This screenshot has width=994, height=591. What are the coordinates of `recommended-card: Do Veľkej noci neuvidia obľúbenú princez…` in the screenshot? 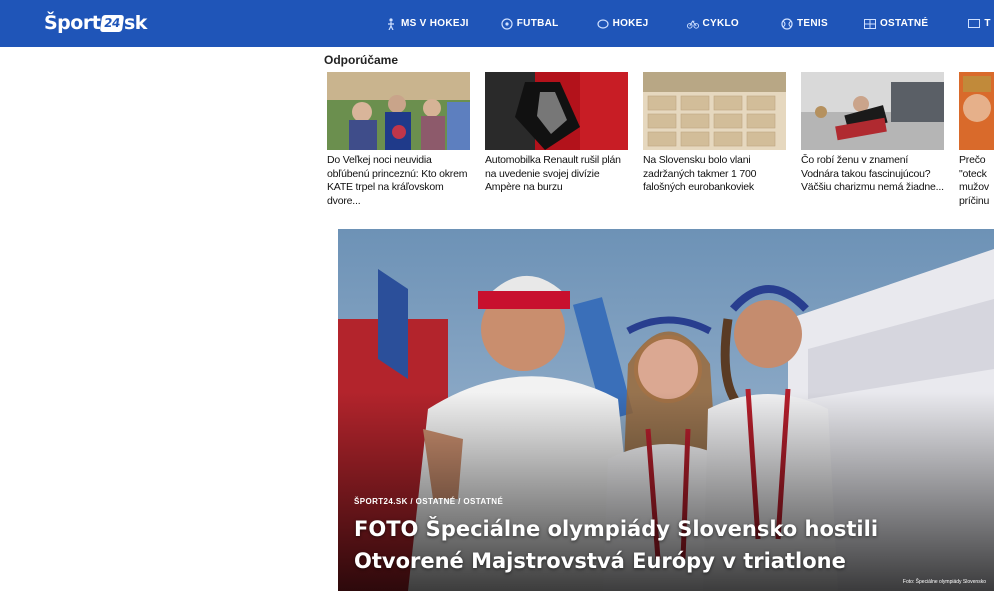 It's located at (398, 140).